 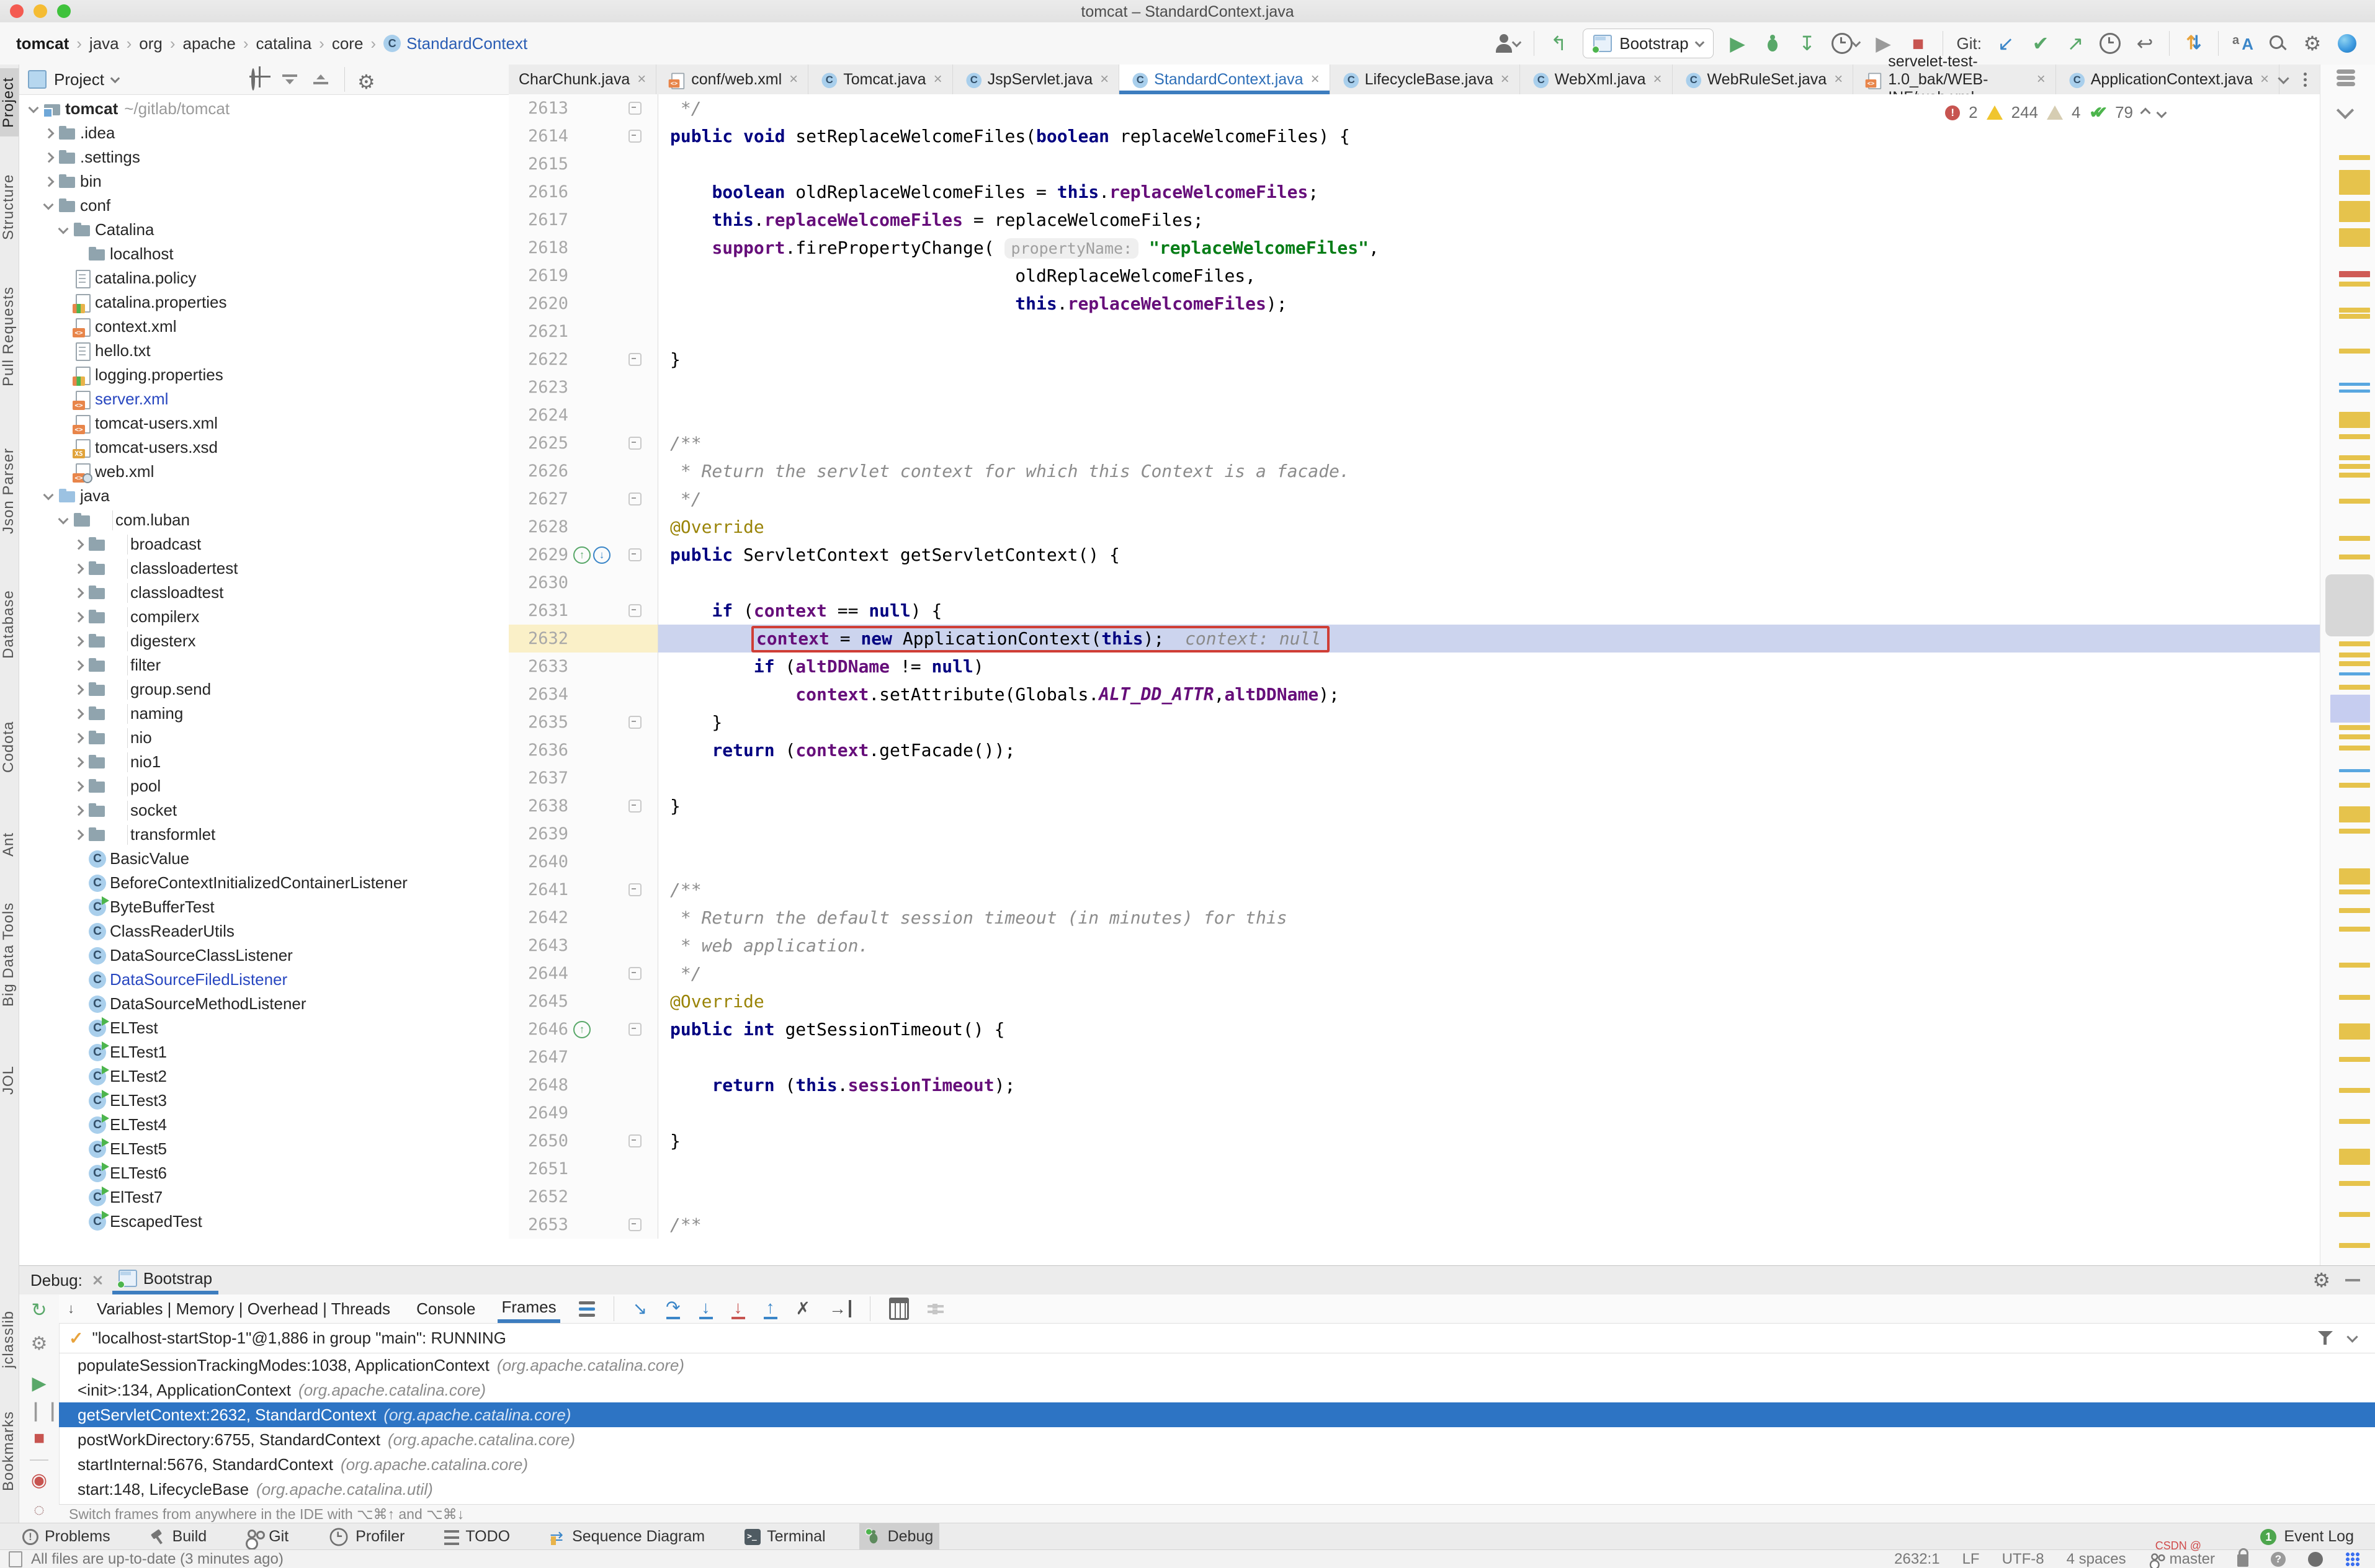 I want to click on step-out-icon: ↑, so click(x=770, y=1308).